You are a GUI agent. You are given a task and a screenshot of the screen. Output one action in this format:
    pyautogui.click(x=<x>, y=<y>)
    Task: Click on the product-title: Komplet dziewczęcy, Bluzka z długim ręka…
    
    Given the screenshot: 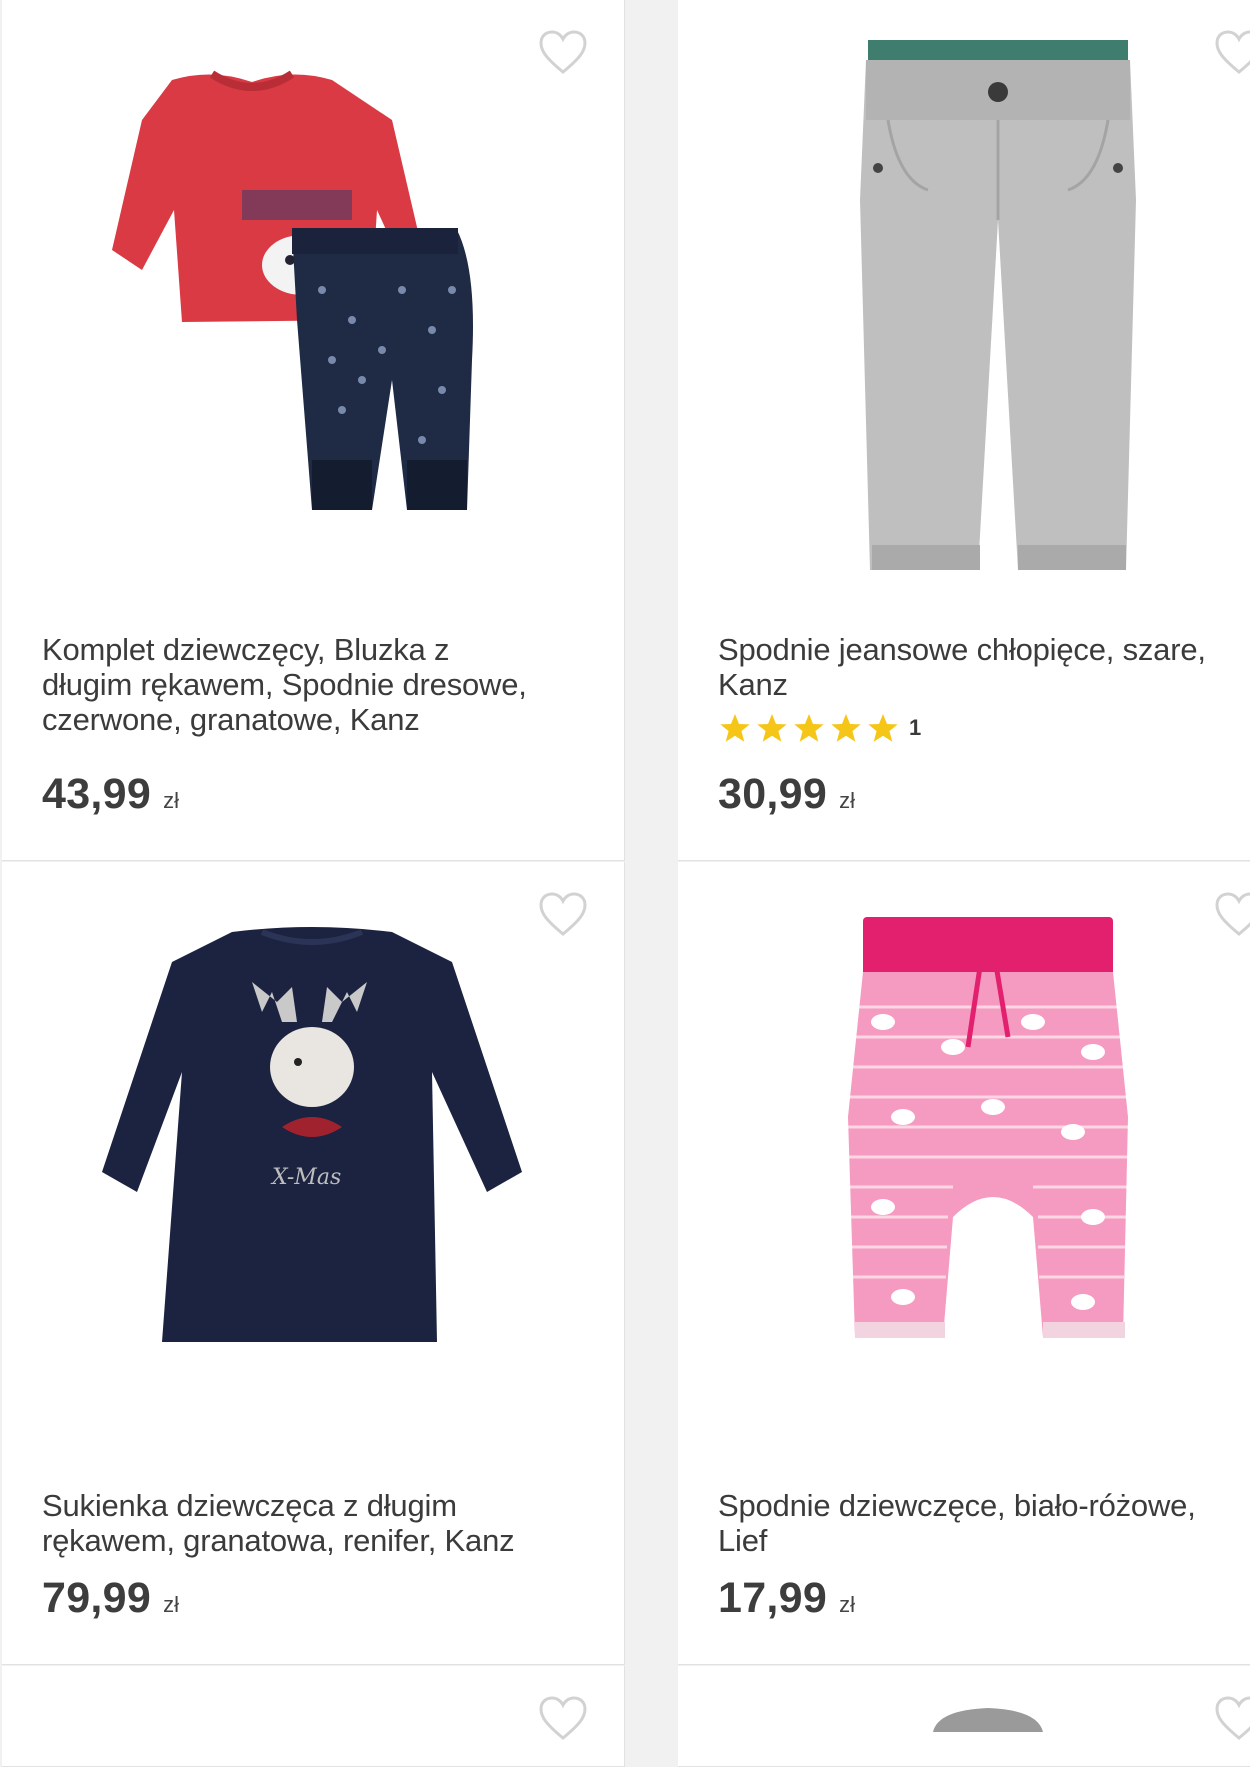 What is the action you would take?
    pyautogui.click(x=323, y=684)
    